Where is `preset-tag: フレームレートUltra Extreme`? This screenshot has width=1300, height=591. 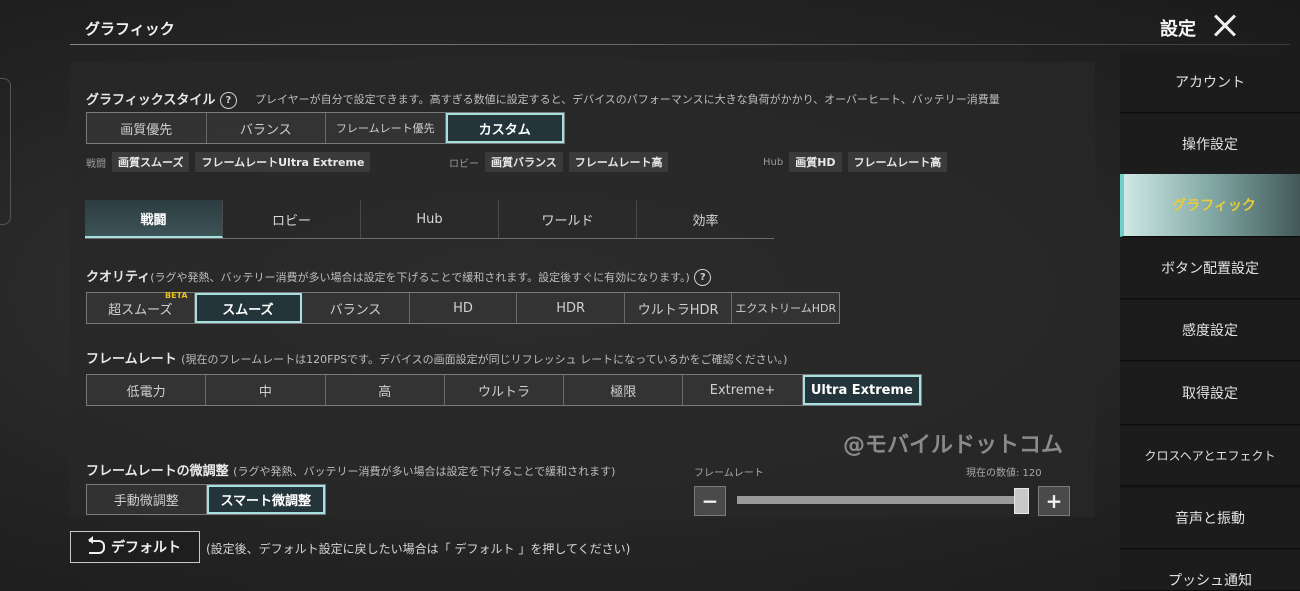
preset-tag: フレームレートUltra Extreme is located at coordinates (283, 162).